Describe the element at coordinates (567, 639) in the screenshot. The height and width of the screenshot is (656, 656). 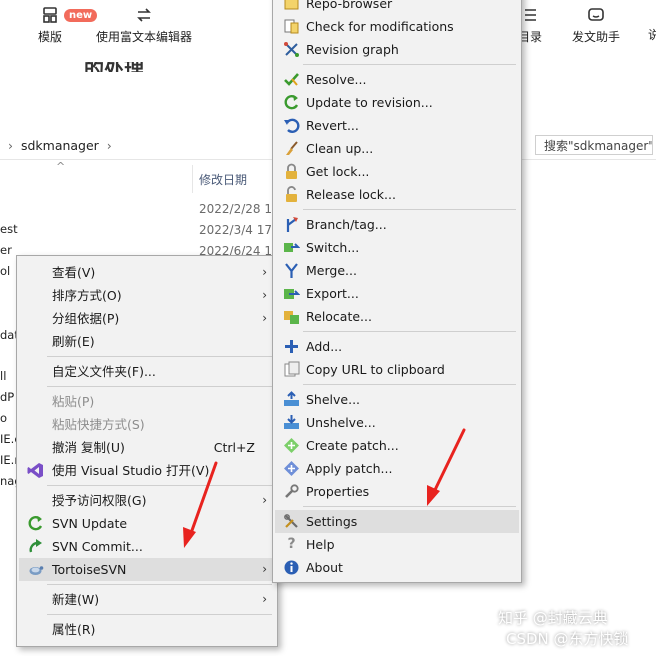
I see `watermark-csdn: CSDN @东方快锁` at that location.